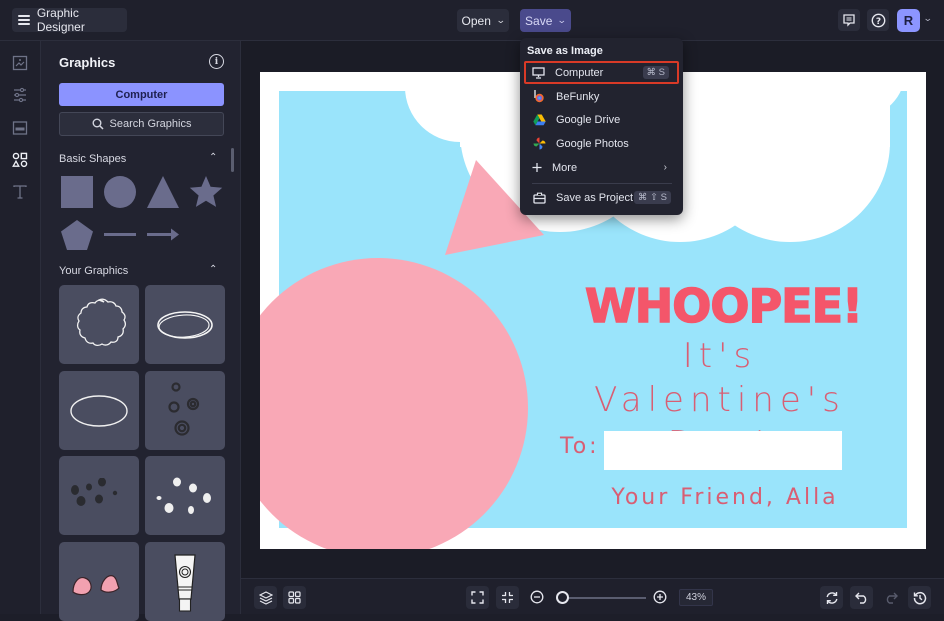 Image resolution: width=944 pixels, height=621 pixels. I want to click on text-icon, so click(20, 192).